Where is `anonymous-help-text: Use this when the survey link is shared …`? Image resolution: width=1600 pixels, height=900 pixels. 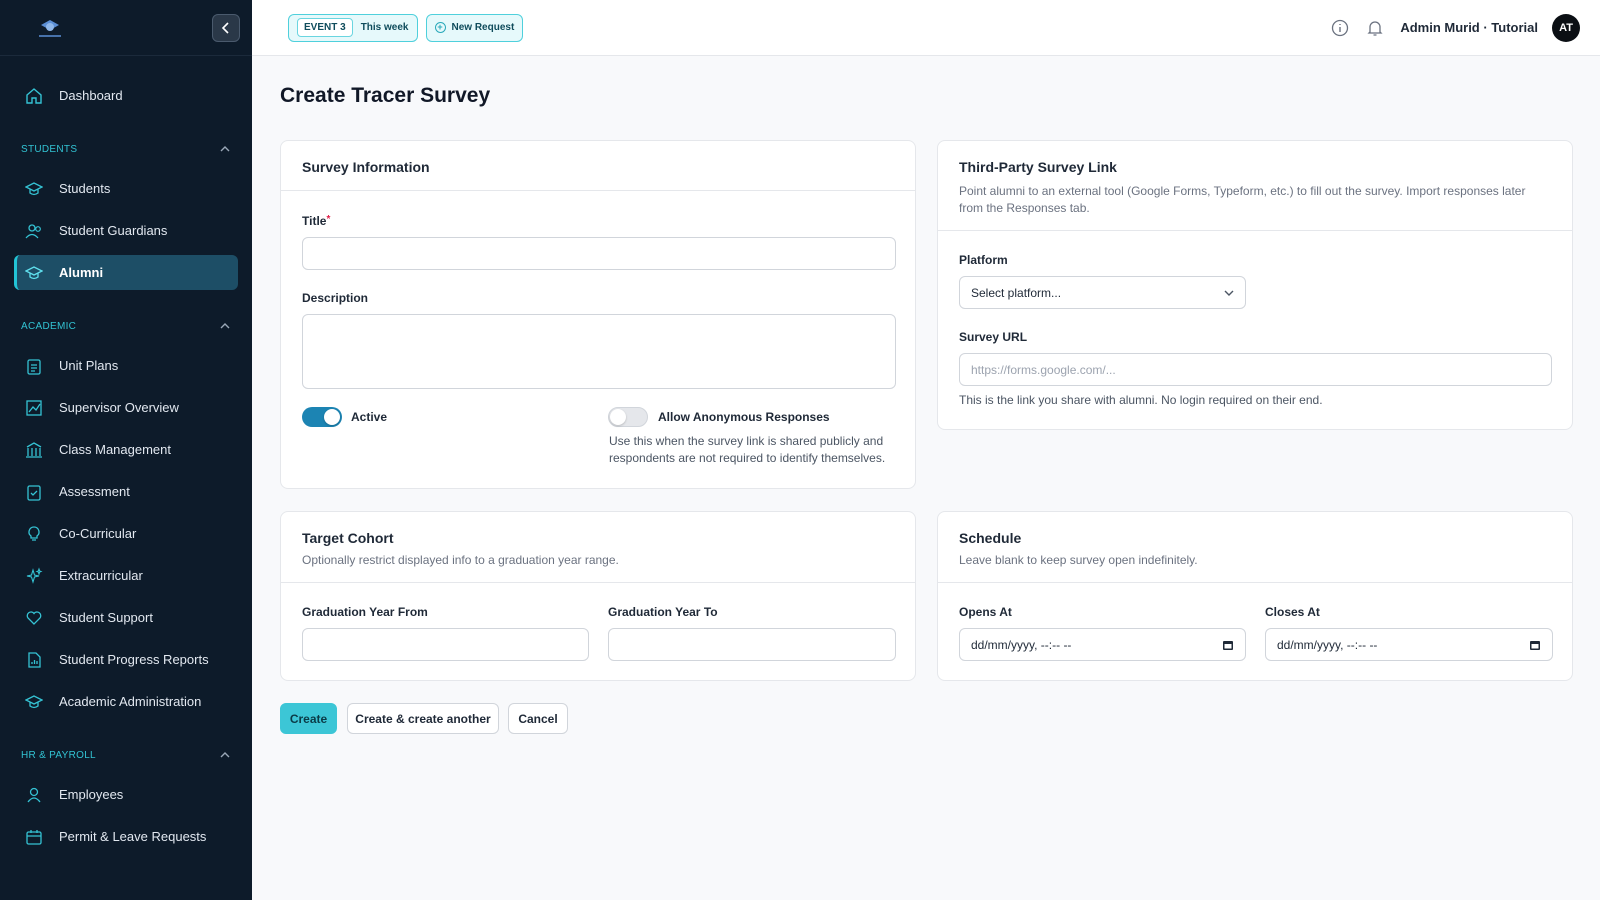 anonymous-help-text: Use this when the survey link is shared … is located at coordinates (747, 449).